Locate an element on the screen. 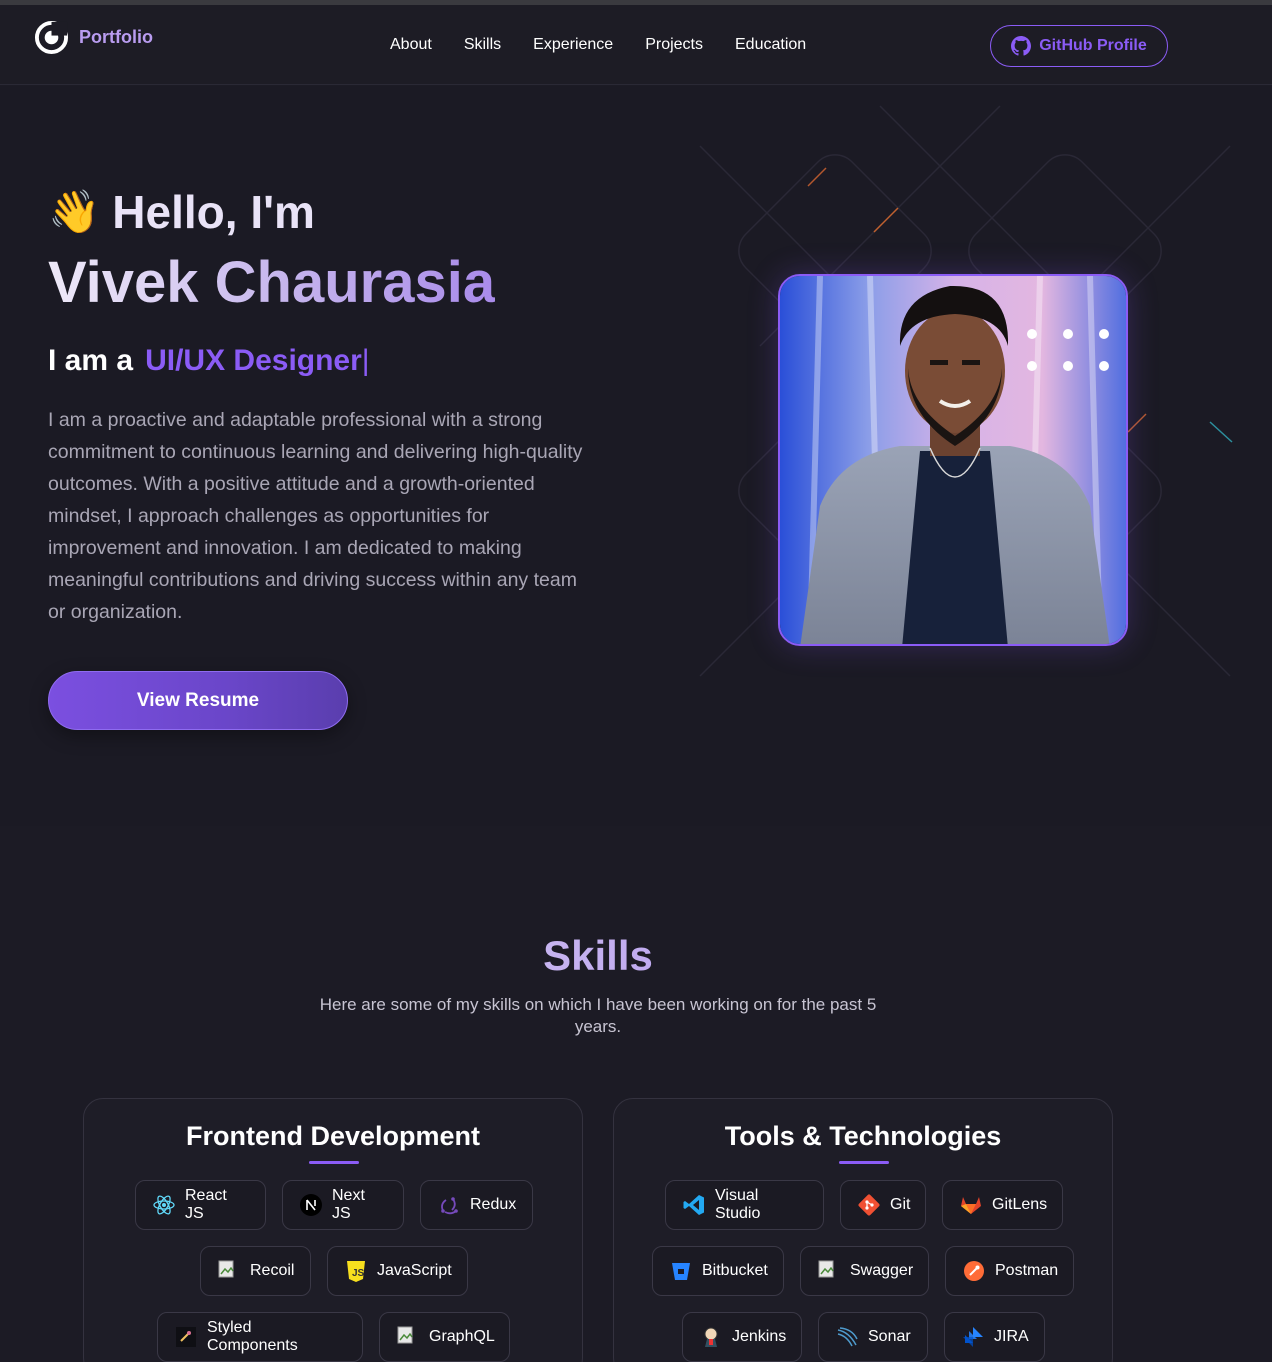  skill-chip-javascript: JS JavaScript is located at coordinates (397, 1271).